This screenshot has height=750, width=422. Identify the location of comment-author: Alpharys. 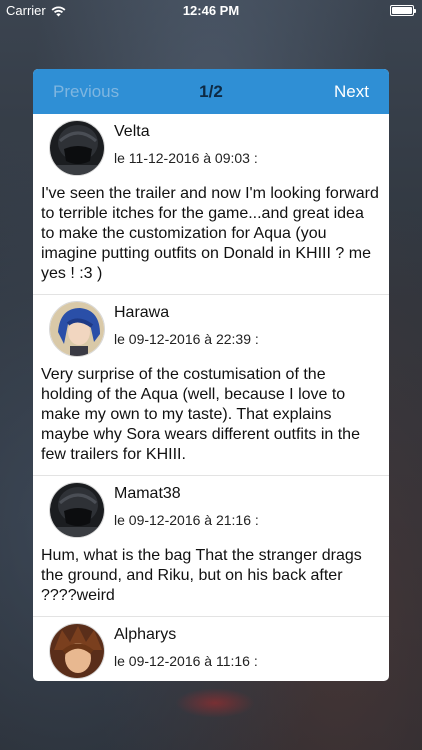
(145, 634).